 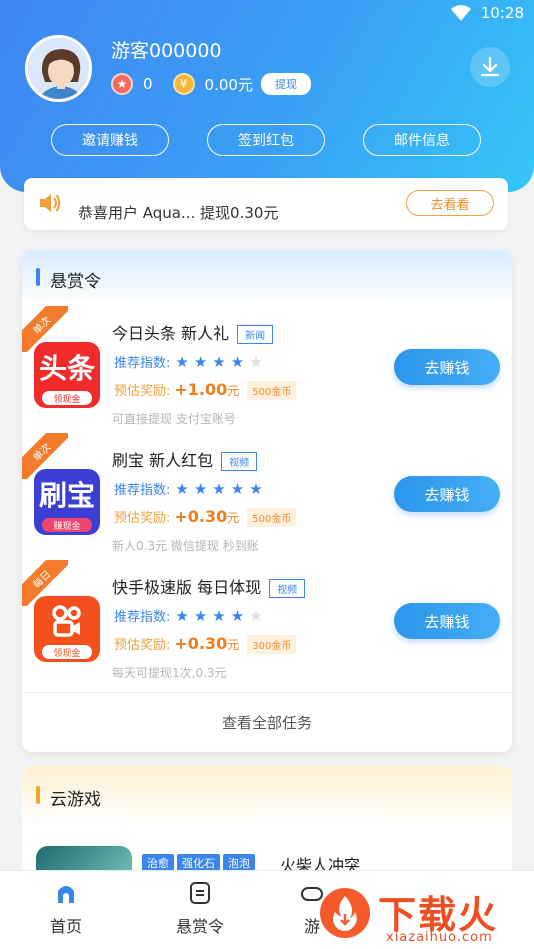 I want to click on watermark-url: xiazaihuo.com, so click(x=439, y=937).